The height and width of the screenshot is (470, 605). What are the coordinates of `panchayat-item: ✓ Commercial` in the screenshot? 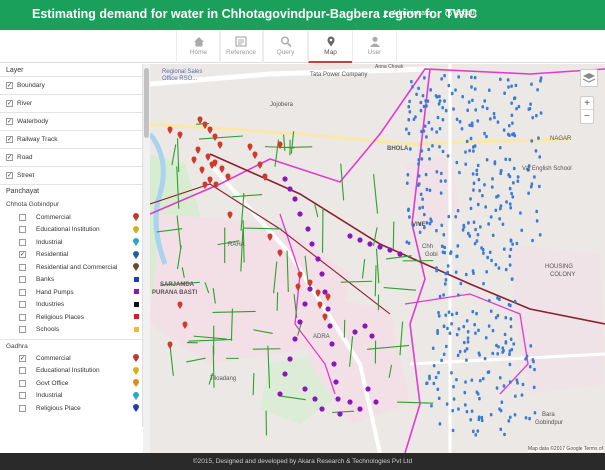 It's located at (71, 358).